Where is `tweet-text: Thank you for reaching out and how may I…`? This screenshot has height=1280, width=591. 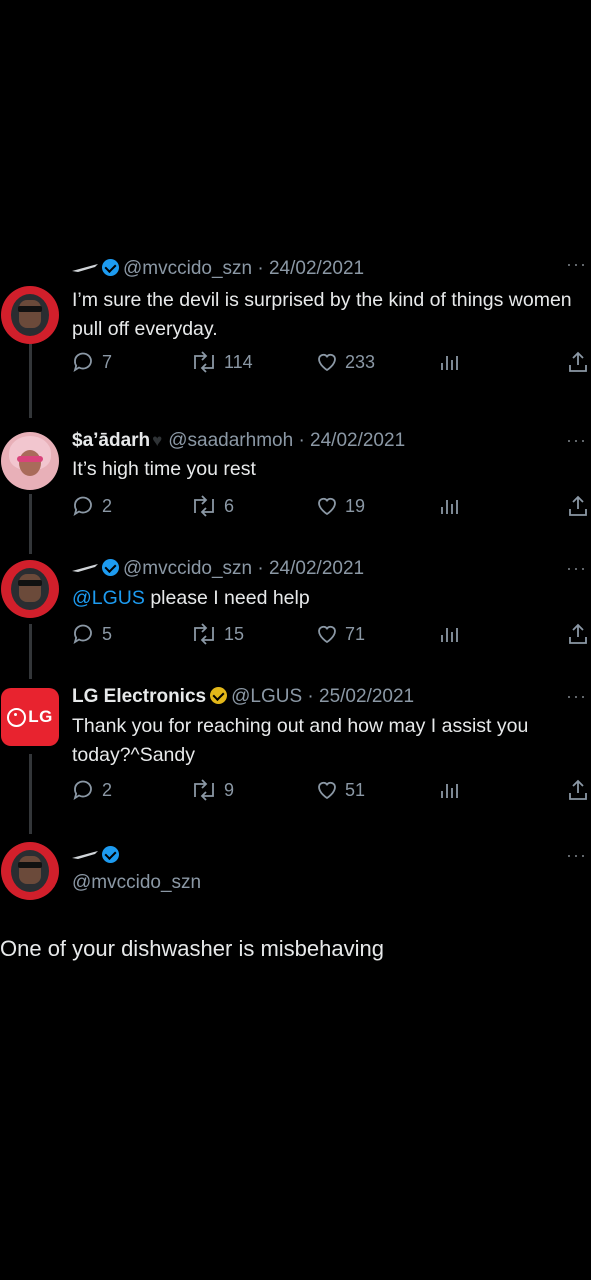 tweet-text: Thank you for reaching out and how may I… is located at coordinates (300, 740).